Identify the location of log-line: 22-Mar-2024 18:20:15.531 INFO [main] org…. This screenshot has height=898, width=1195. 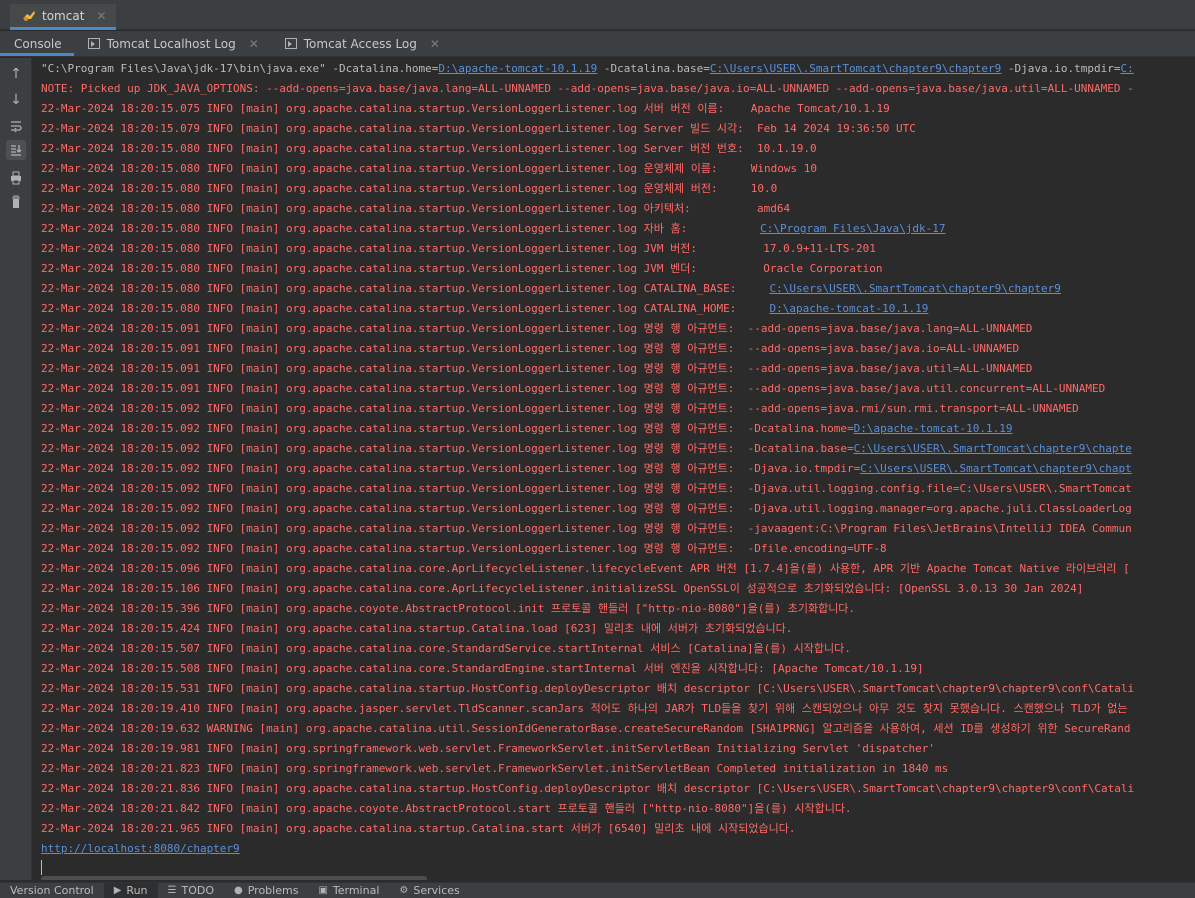
(588, 688).